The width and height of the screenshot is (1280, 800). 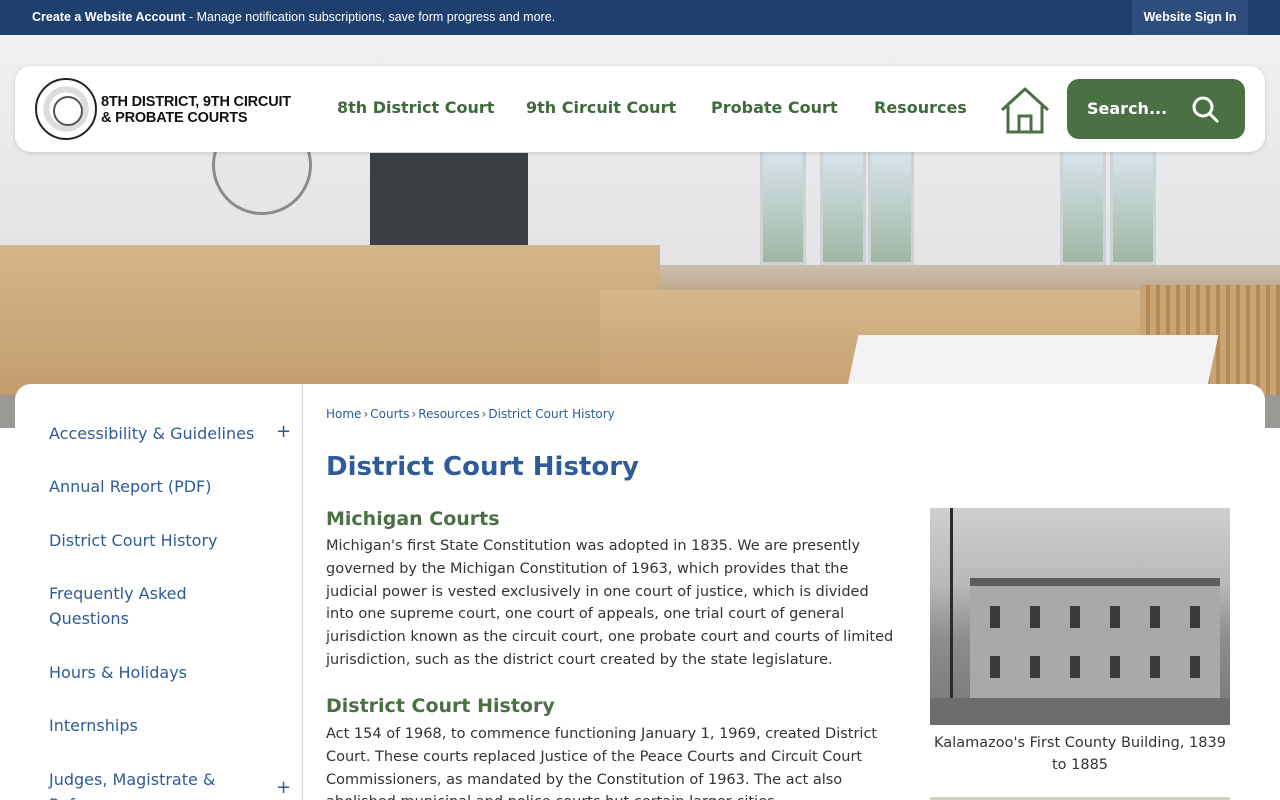 What do you see at coordinates (283, 787) in the screenshot?
I see `expand-judges-icon: +` at bounding box center [283, 787].